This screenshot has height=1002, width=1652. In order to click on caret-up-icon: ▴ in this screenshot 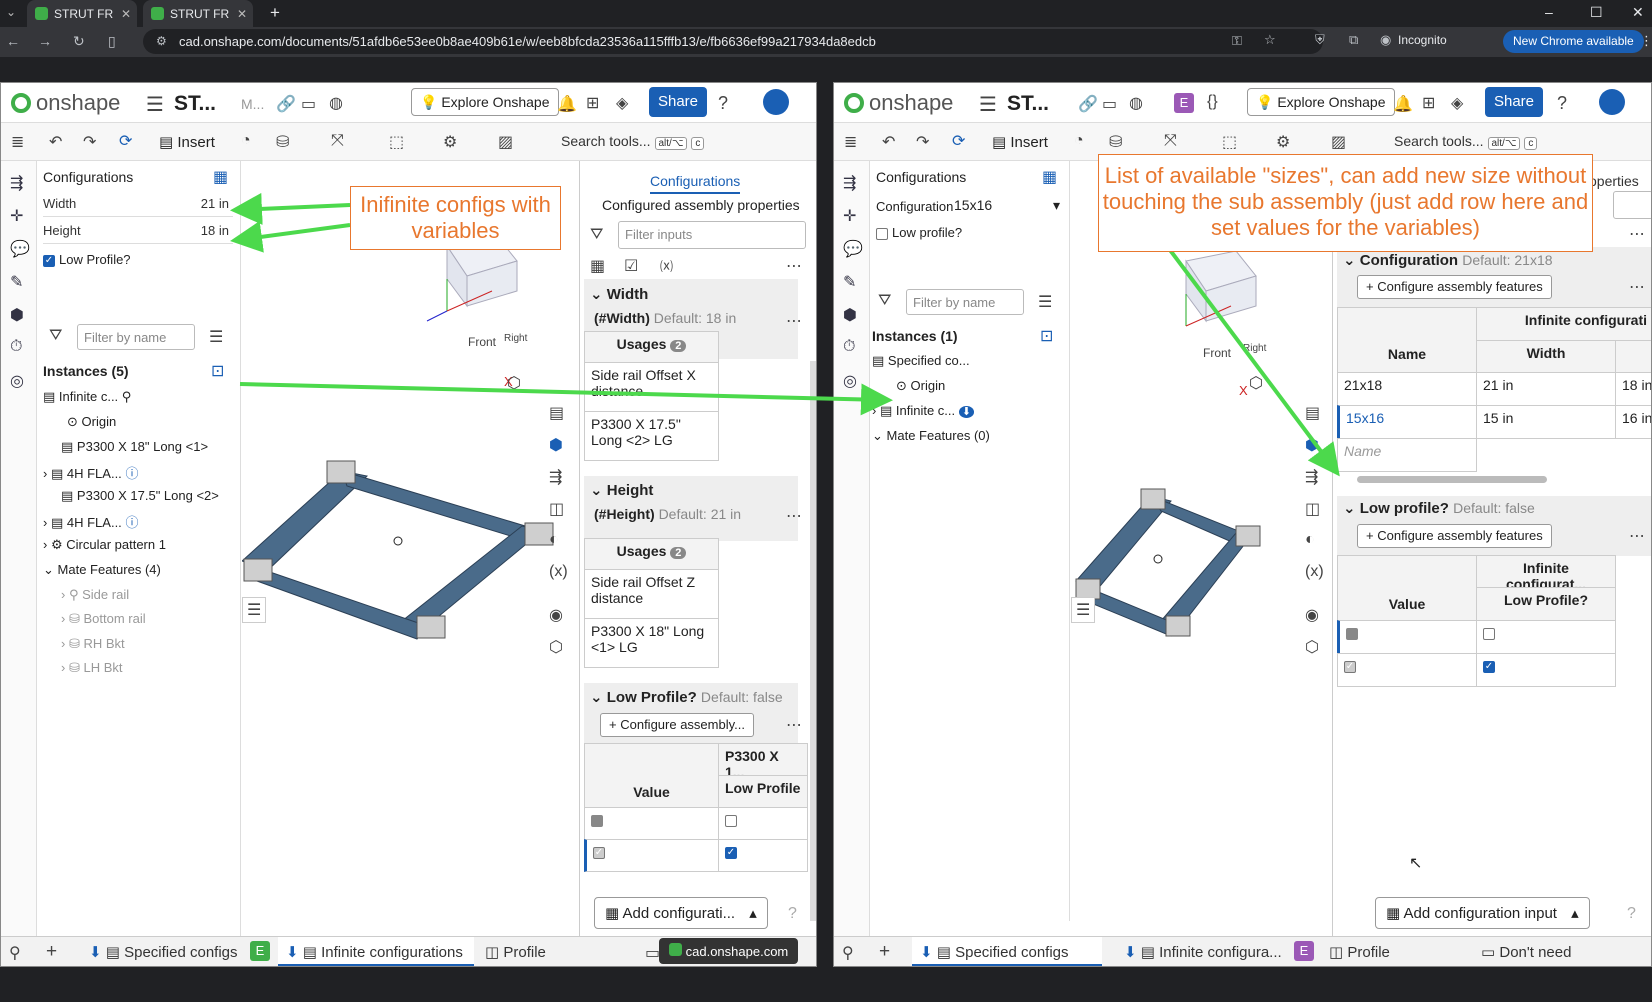, I will do `click(1575, 913)`.